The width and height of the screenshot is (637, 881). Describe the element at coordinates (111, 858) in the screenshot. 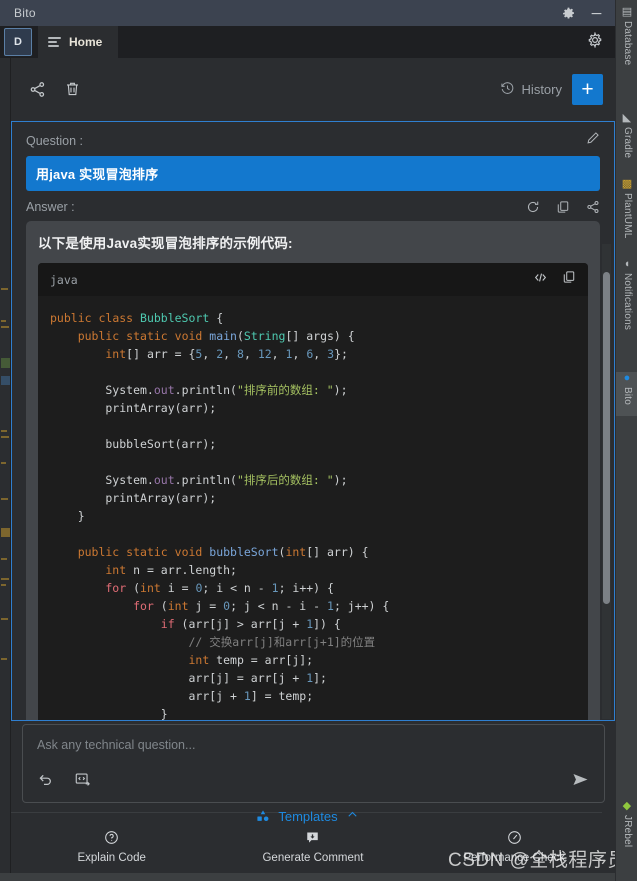

I see `action-label: Explain Code` at that location.